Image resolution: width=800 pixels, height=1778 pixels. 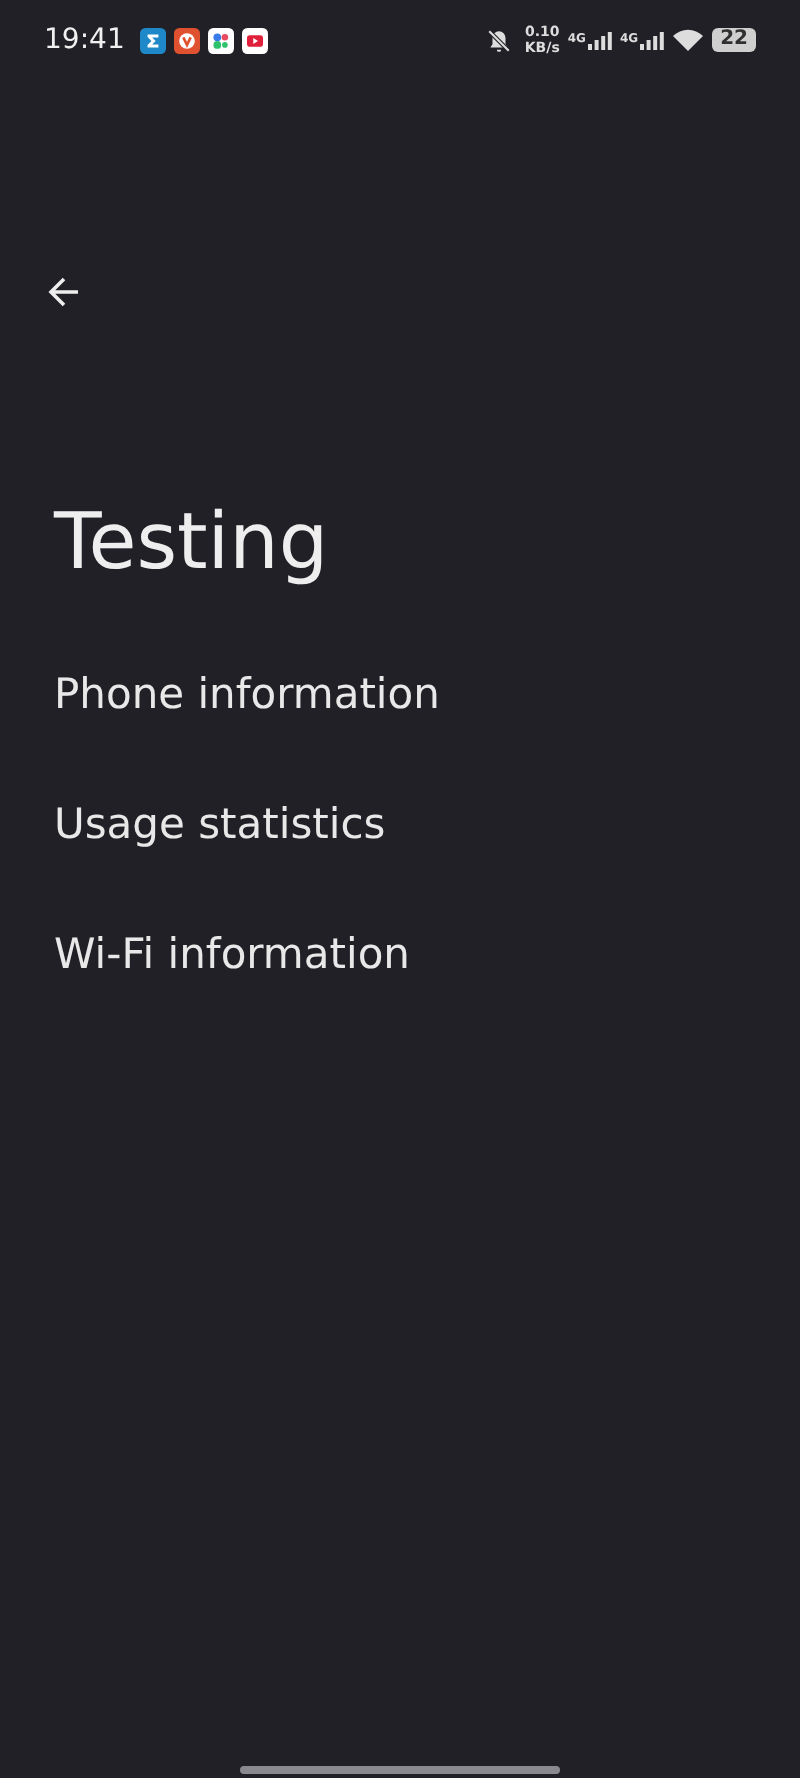 What do you see at coordinates (191, 544) in the screenshot?
I see `page-title: Testing` at bounding box center [191, 544].